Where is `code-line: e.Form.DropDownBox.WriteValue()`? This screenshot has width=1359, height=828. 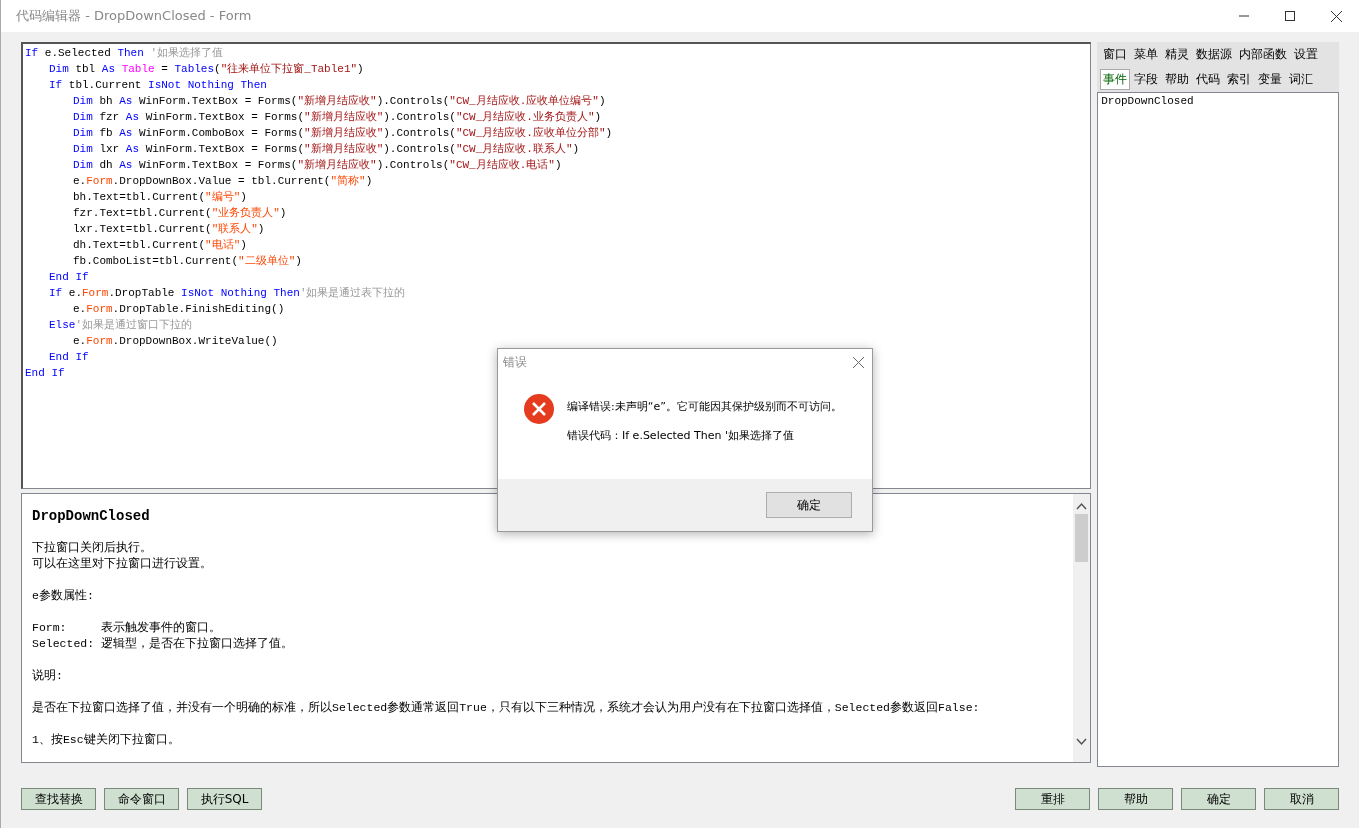
code-line: e.Form.DropDownBox.WriteValue() is located at coordinates (175, 341).